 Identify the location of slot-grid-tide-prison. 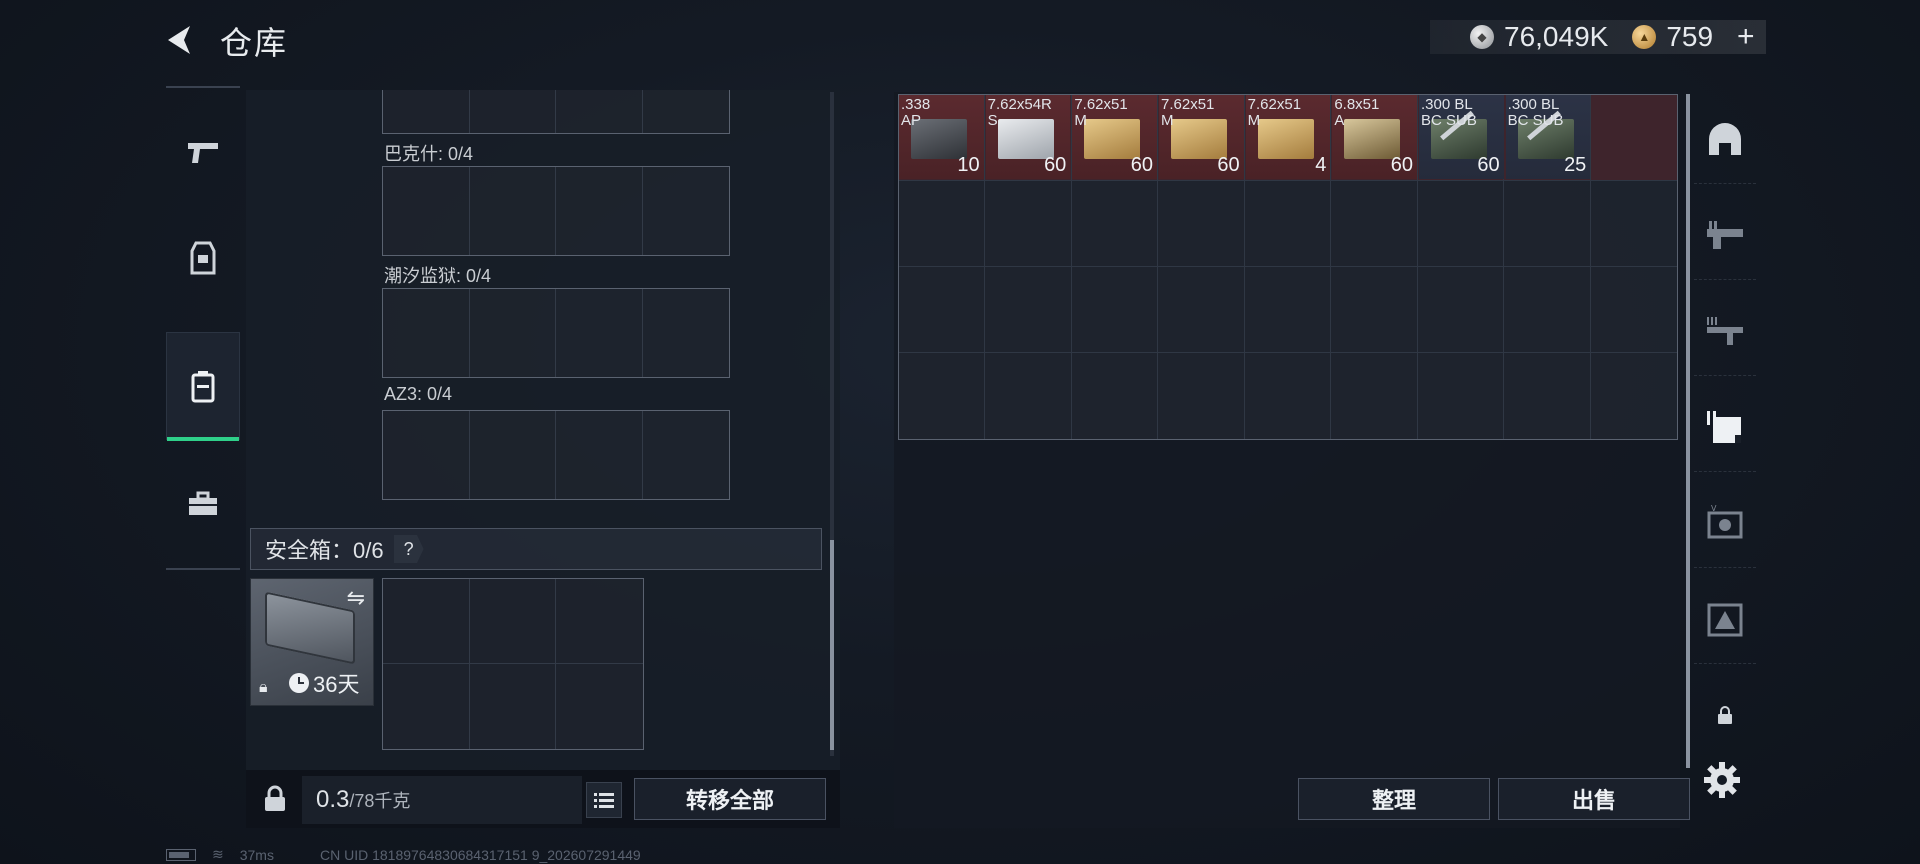
(556, 333).